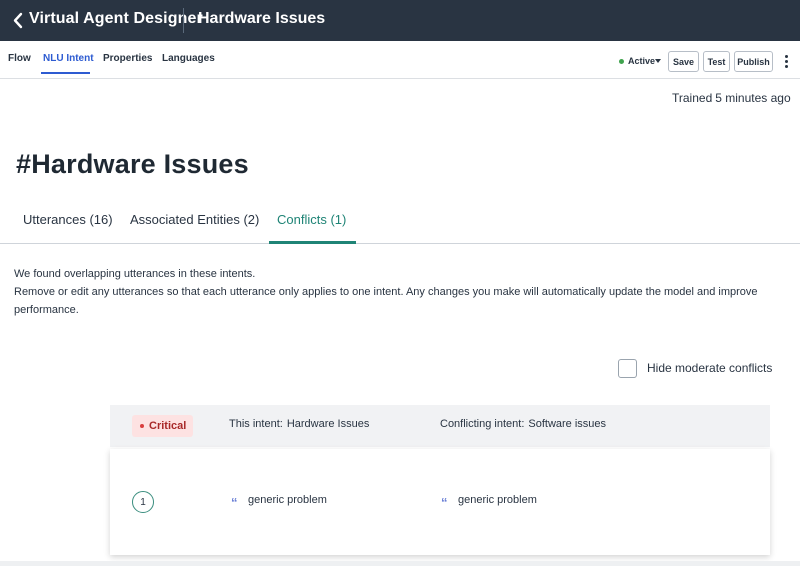  Describe the element at coordinates (142, 426) in the screenshot. I see `critical-dot-icon` at that location.